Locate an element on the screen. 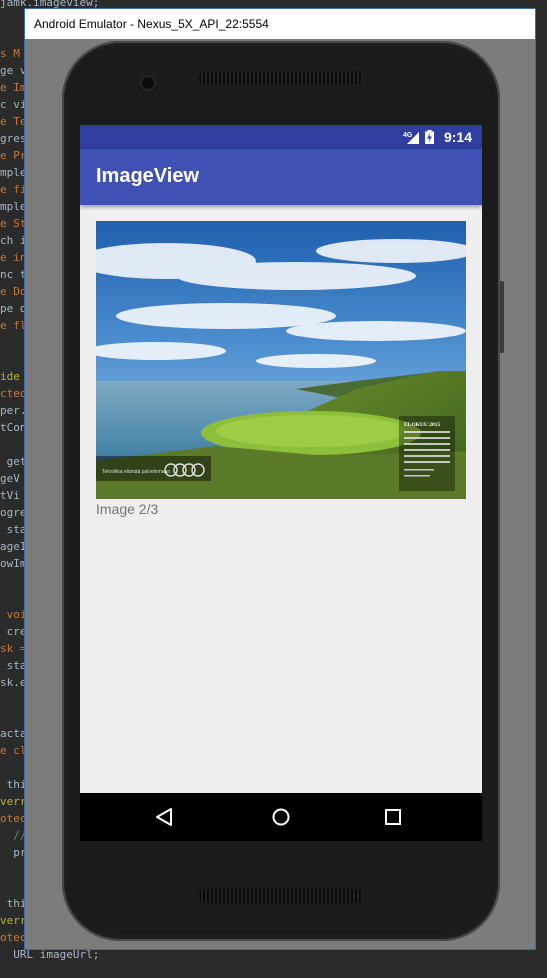 The image size is (547, 978). battery-icon is located at coordinates (429, 137).